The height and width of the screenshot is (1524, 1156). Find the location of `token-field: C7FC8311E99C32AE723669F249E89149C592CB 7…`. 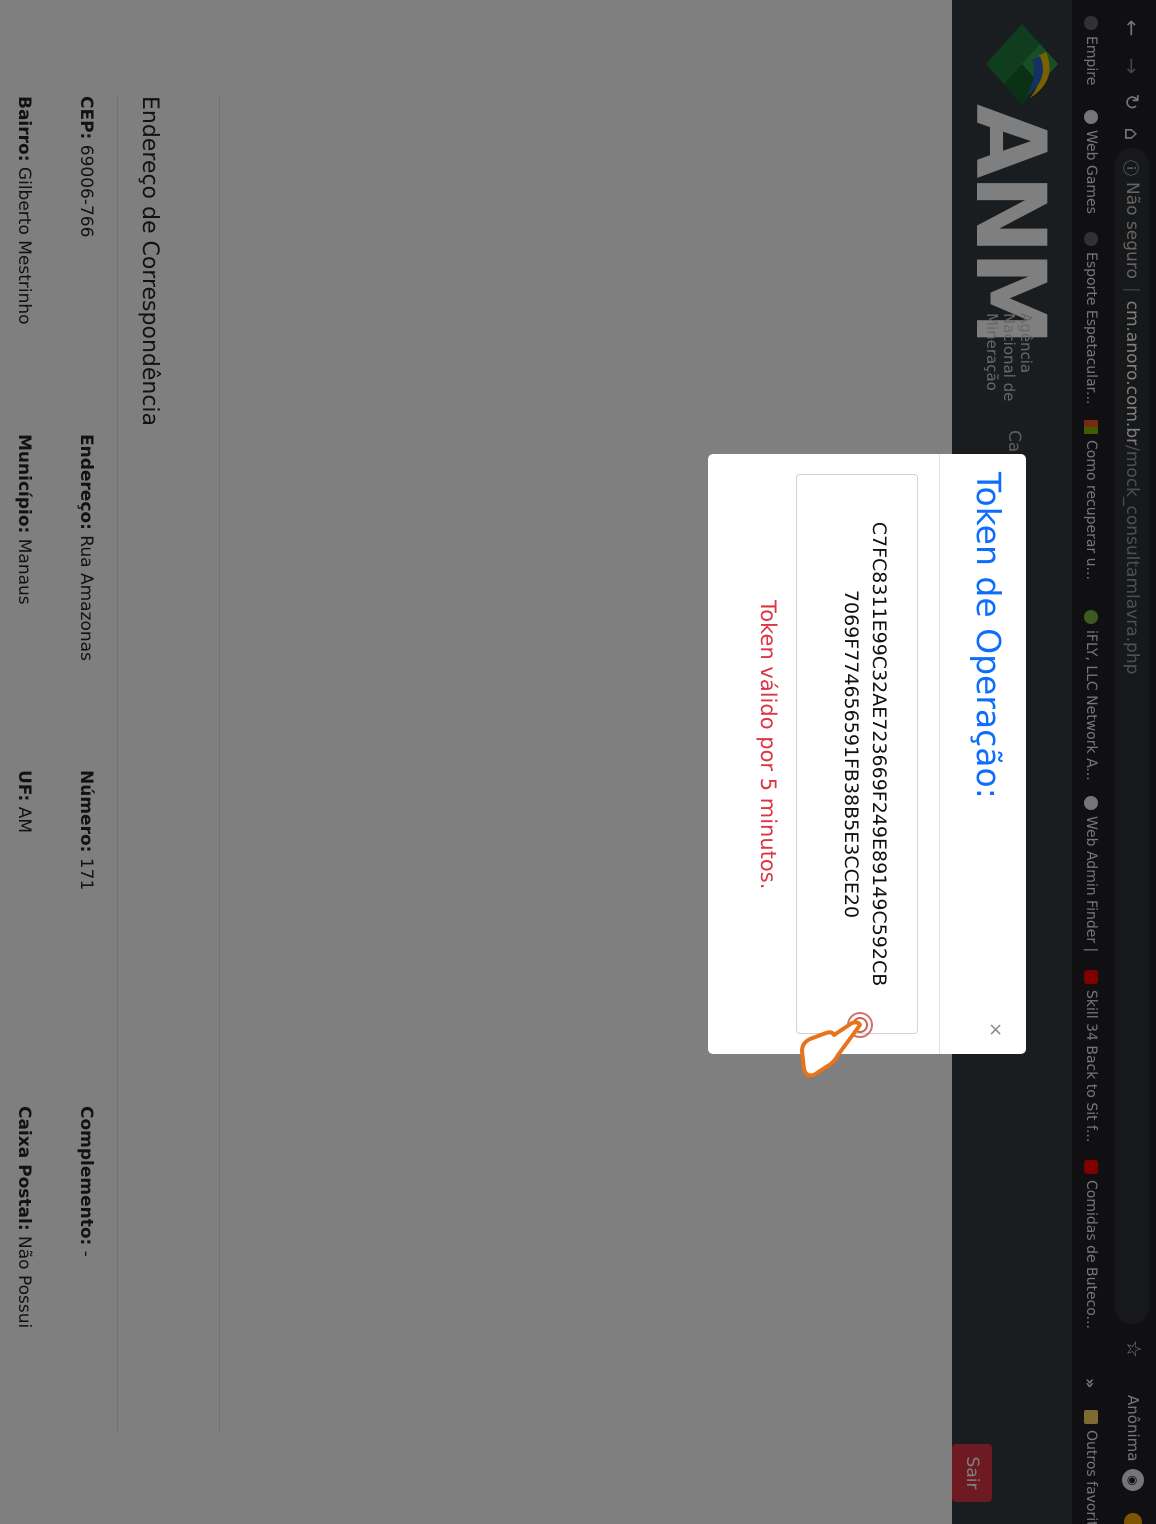

token-field: C7FC8311E99C32AE723669F249E89149C592CB 7… is located at coordinates (857, 754).